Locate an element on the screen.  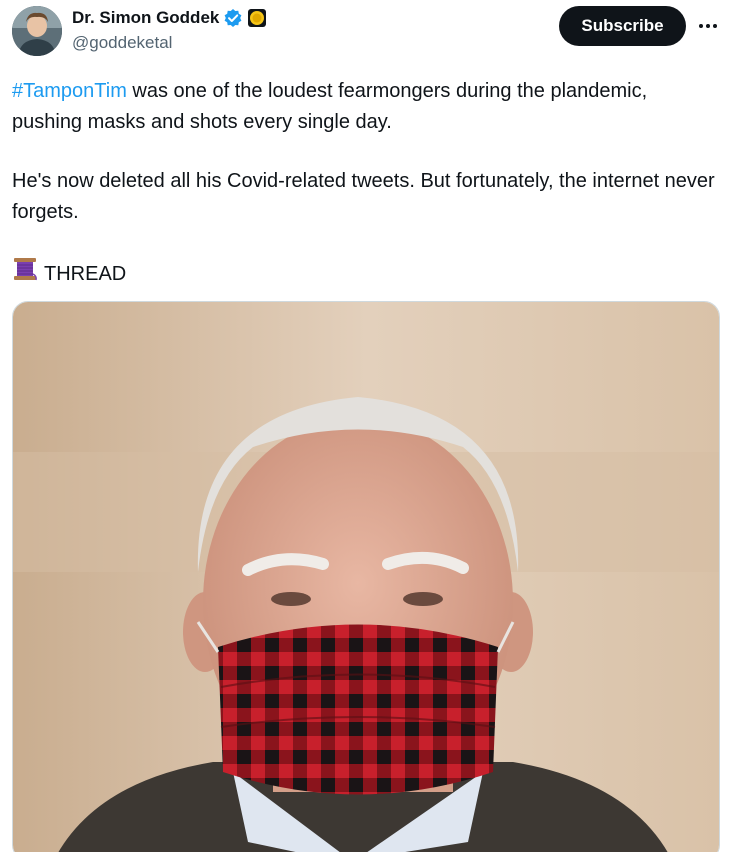
author-handle: @goddeketal is located at coordinates (122, 43).